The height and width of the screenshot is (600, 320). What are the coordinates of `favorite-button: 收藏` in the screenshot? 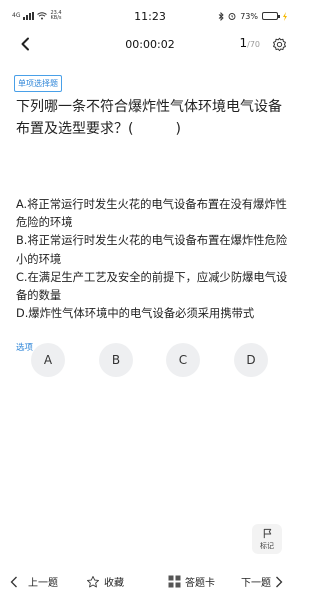 It's located at (105, 581).